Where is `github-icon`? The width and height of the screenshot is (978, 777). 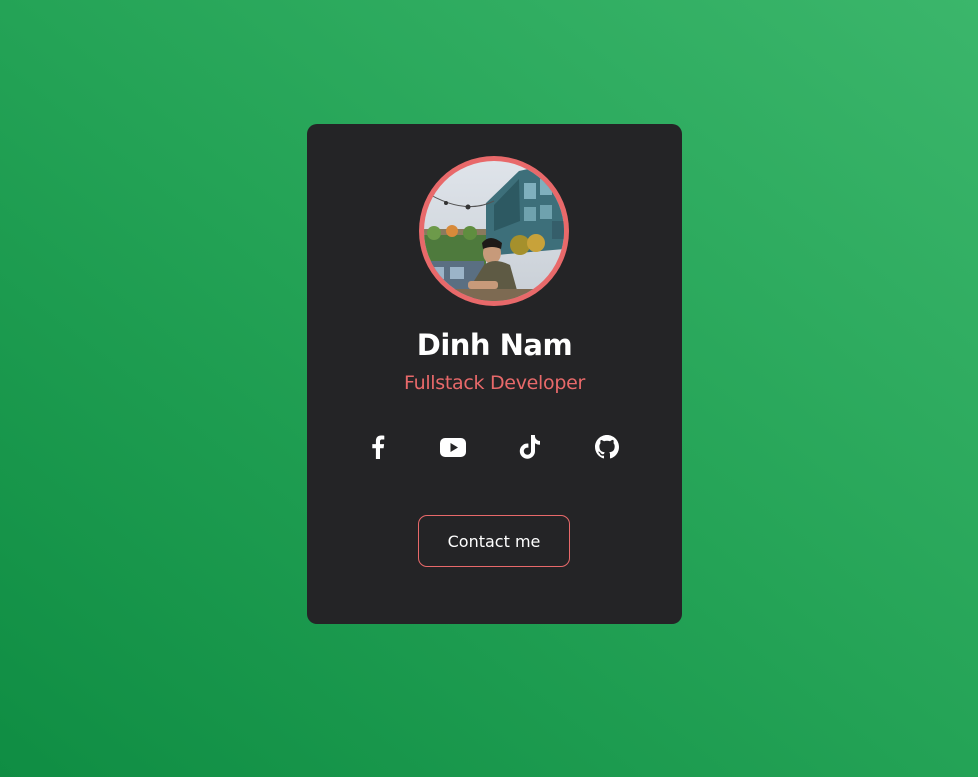
github-icon is located at coordinates (607, 447).